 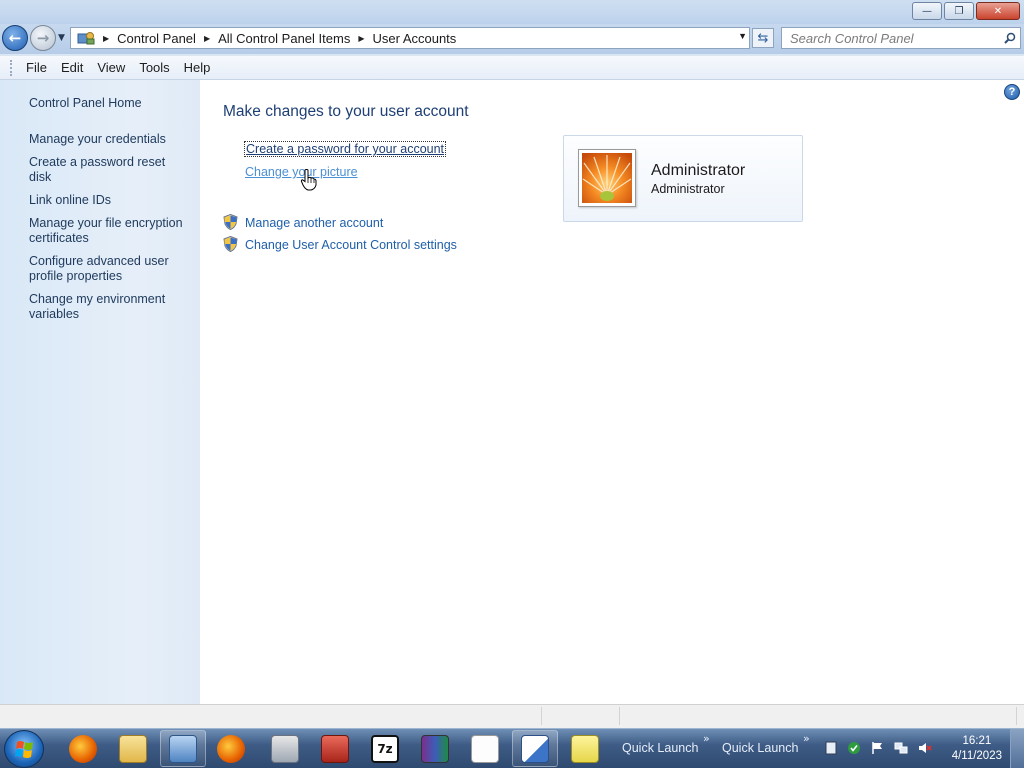 What do you see at coordinates (763, 38) in the screenshot?
I see `refresh-button: ⇆` at bounding box center [763, 38].